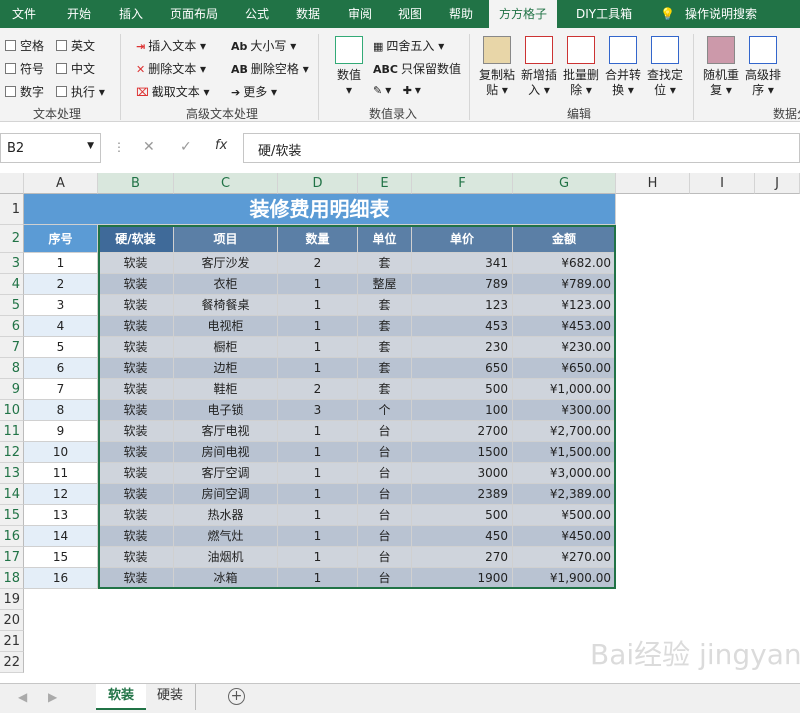  Describe the element at coordinates (226, 368) in the screenshot. I see `table-cell: 边柜` at that location.